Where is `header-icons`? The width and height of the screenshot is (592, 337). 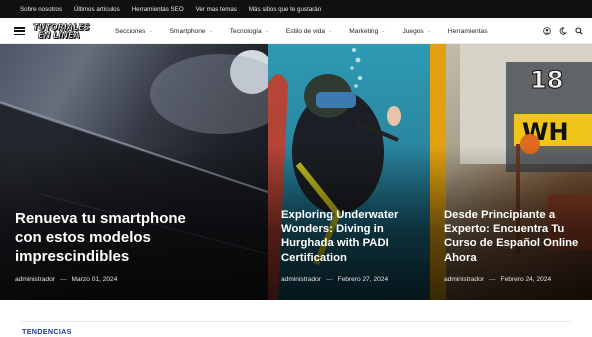 header-icons is located at coordinates (559, 31).